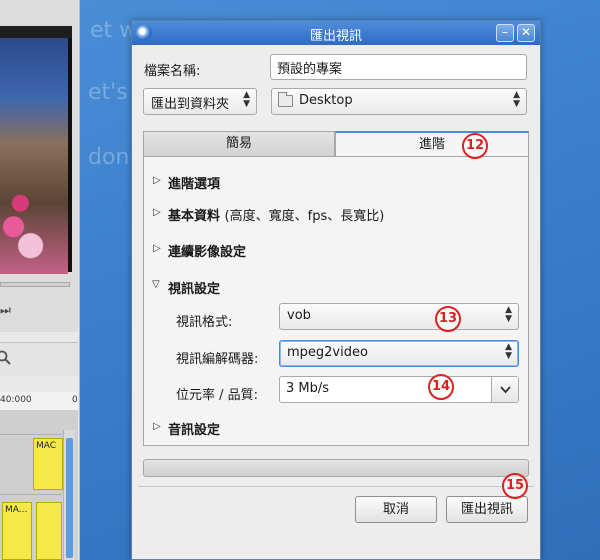  I want to click on basic-info-expander: ▷ 基本資料 (高度、寬度、fps、長寬比), so click(269, 214).